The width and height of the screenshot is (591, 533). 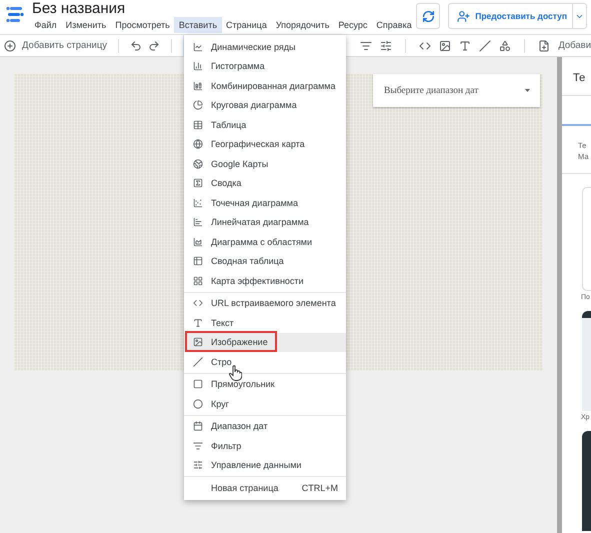 What do you see at coordinates (265, 202) in the screenshot?
I see `menu-option: Точечная диаграмма` at bounding box center [265, 202].